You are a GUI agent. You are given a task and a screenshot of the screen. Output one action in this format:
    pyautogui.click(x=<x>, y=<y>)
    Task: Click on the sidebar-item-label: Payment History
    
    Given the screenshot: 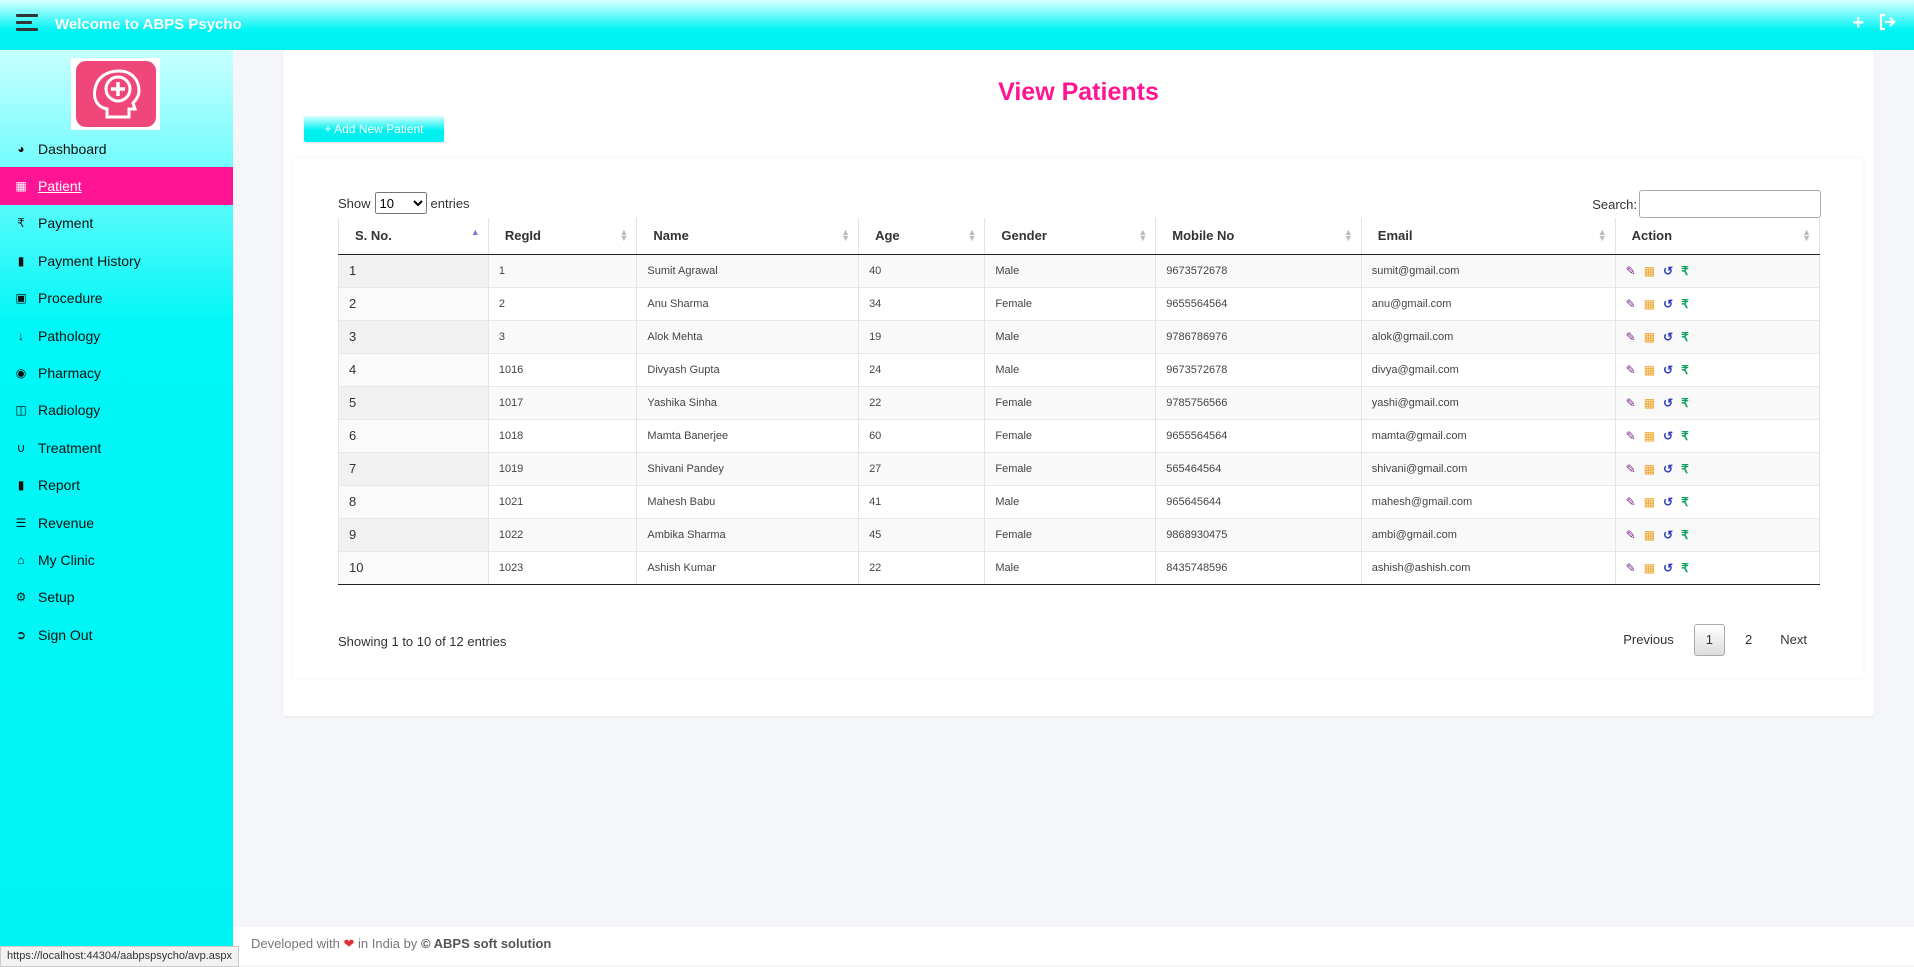 What is the action you would take?
    pyautogui.click(x=89, y=260)
    